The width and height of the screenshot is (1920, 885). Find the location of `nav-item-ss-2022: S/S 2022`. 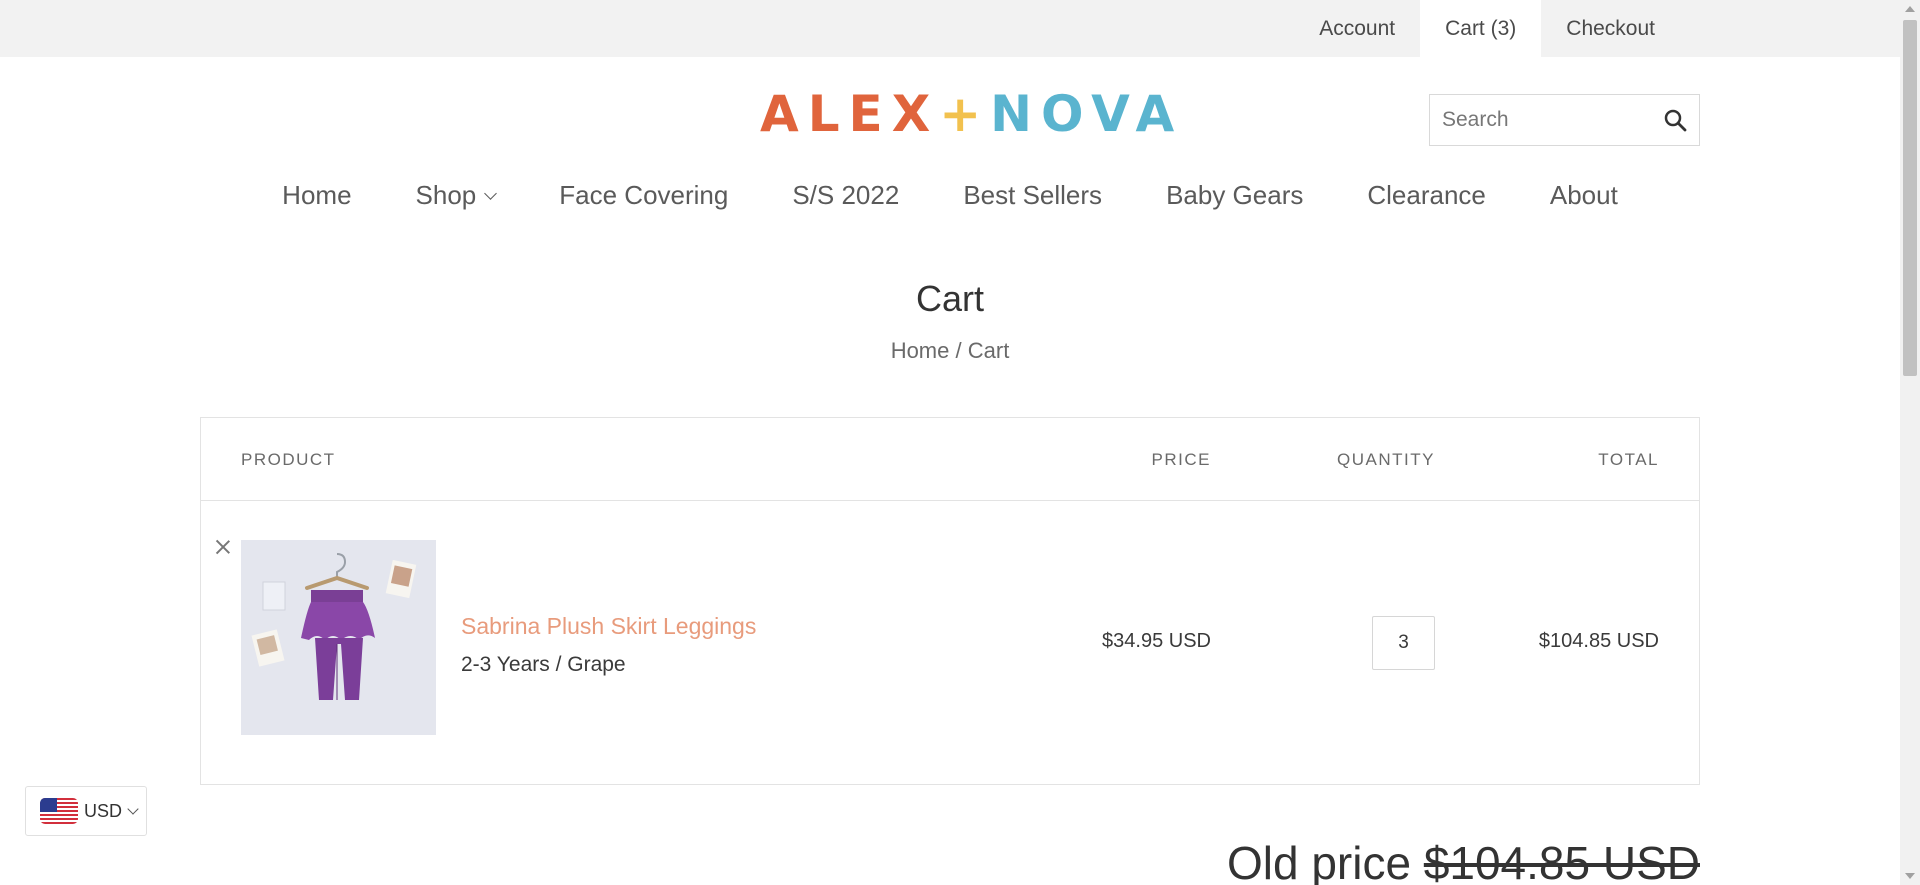

nav-item-ss-2022: S/S 2022 is located at coordinates (845, 195).